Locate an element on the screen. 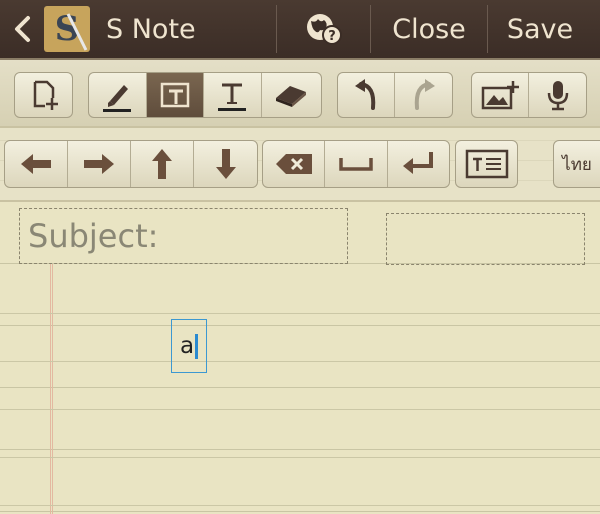 Image resolution: width=600 pixels, height=514 pixels. page-layout-icon is located at coordinates (45, 95).